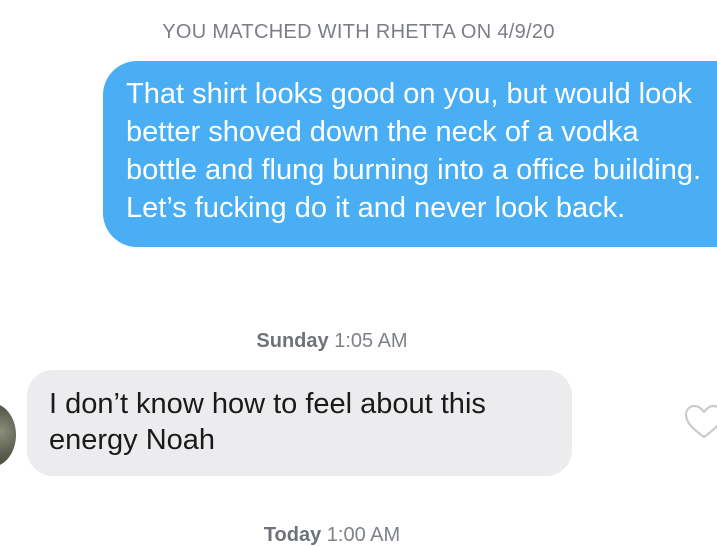  Describe the element at coordinates (332, 341) in the screenshot. I see `message-timestamp: Sunday 1:05 AM` at that location.